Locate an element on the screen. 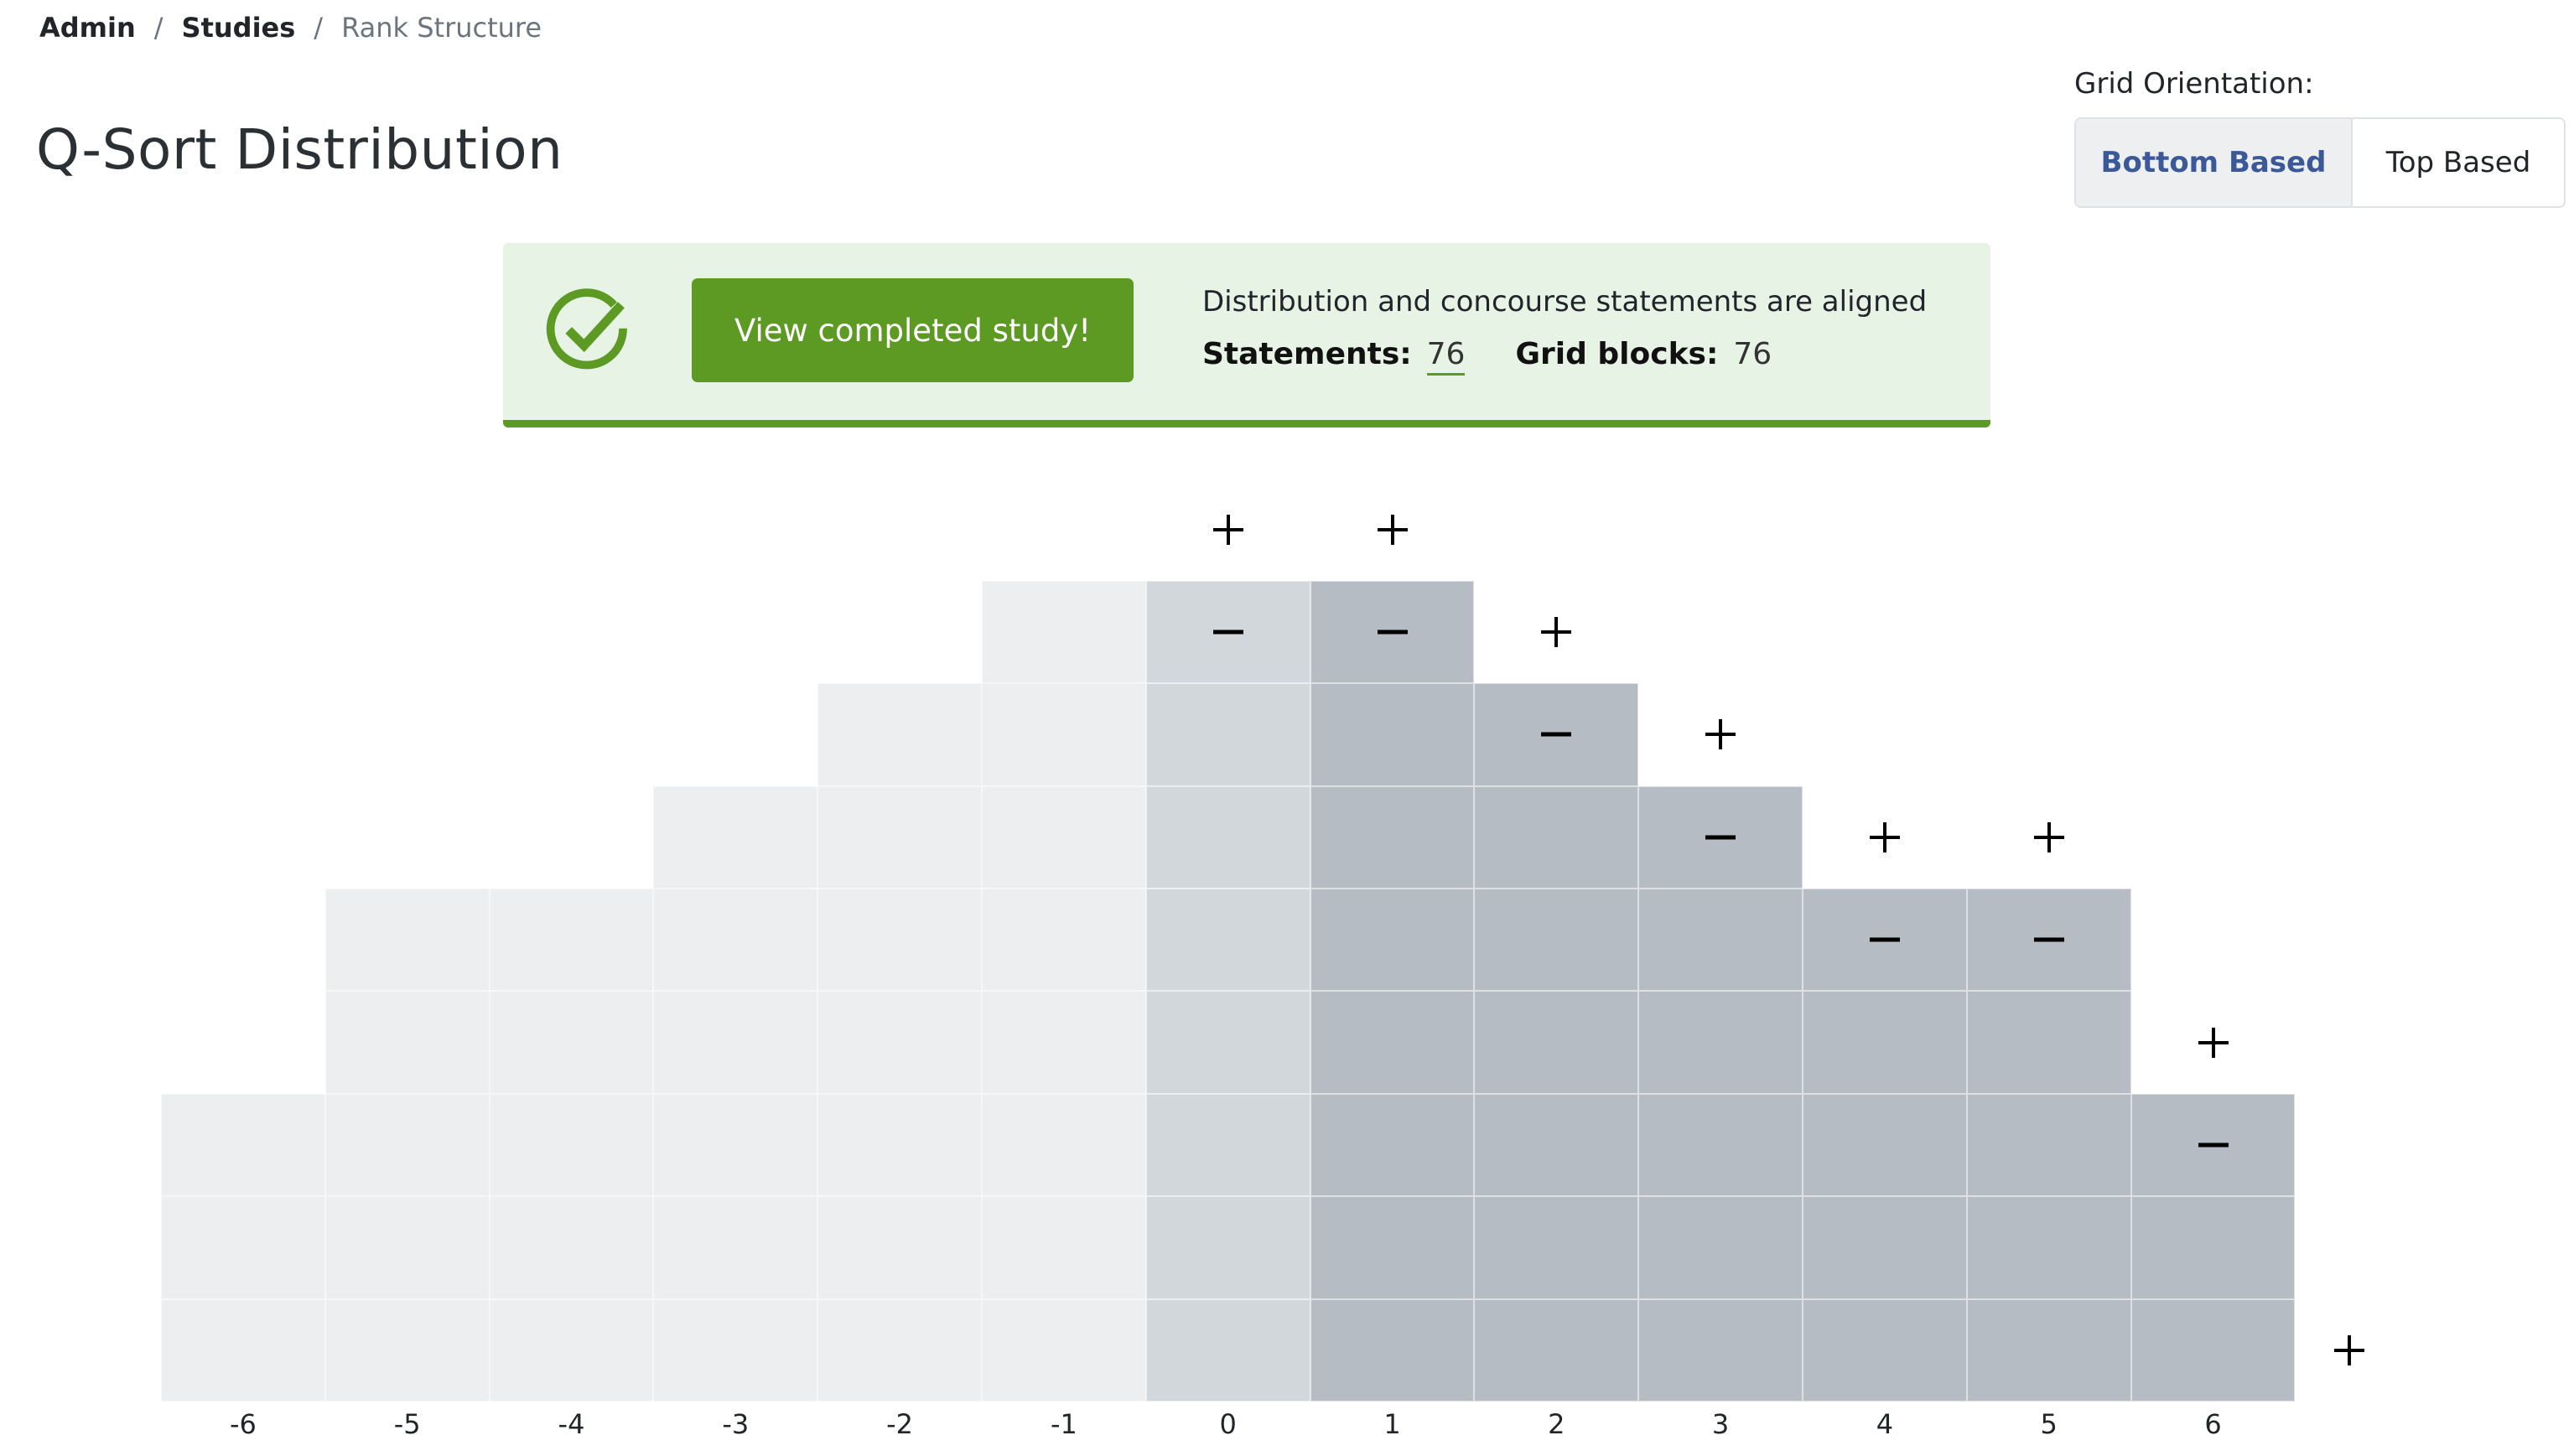 This screenshot has width=2574, height=1456. column-label: -4 is located at coordinates (571, 1424).